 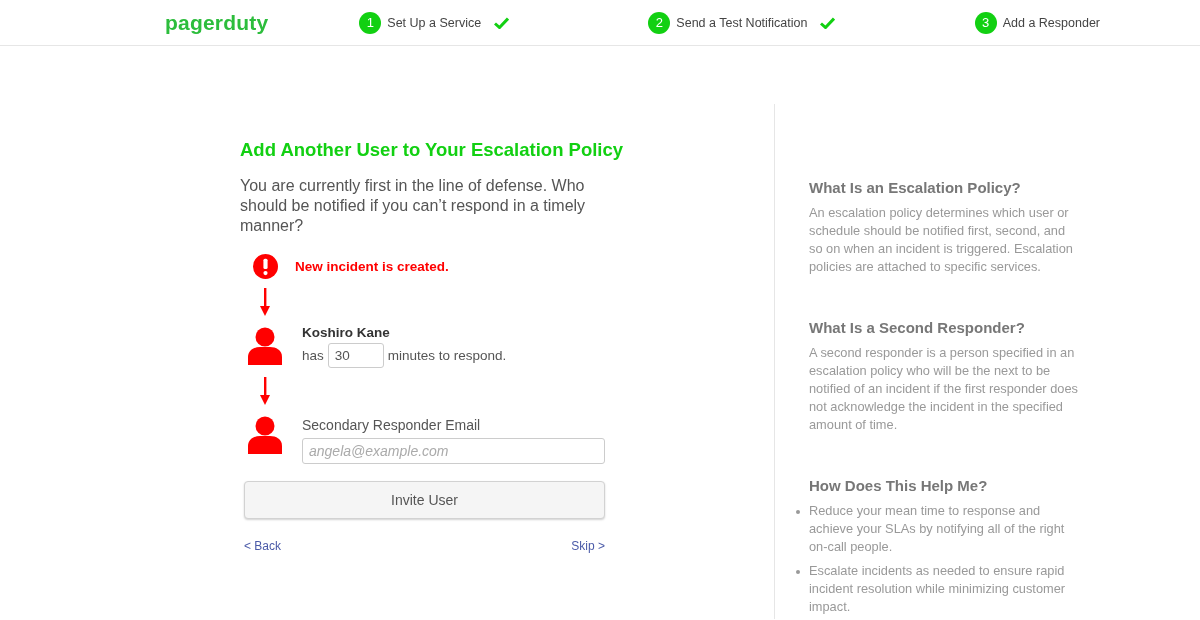 What do you see at coordinates (938, 589) in the screenshot?
I see `bullet-text: Escalate incidents as needed to ensure rapid incident resolution while minimizing customer impact.` at bounding box center [938, 589].